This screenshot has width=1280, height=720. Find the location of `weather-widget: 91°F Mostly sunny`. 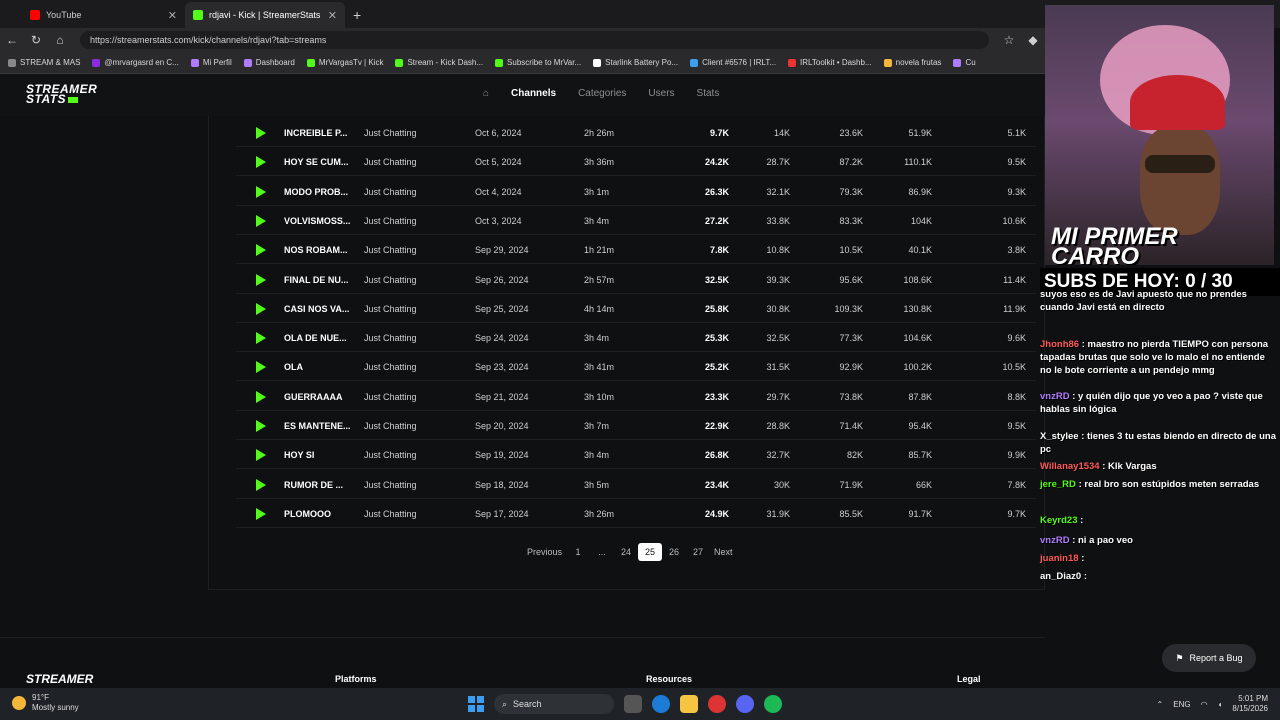

weather-widget: 91°F Mostly sunny is located at coordinates (45, 703).